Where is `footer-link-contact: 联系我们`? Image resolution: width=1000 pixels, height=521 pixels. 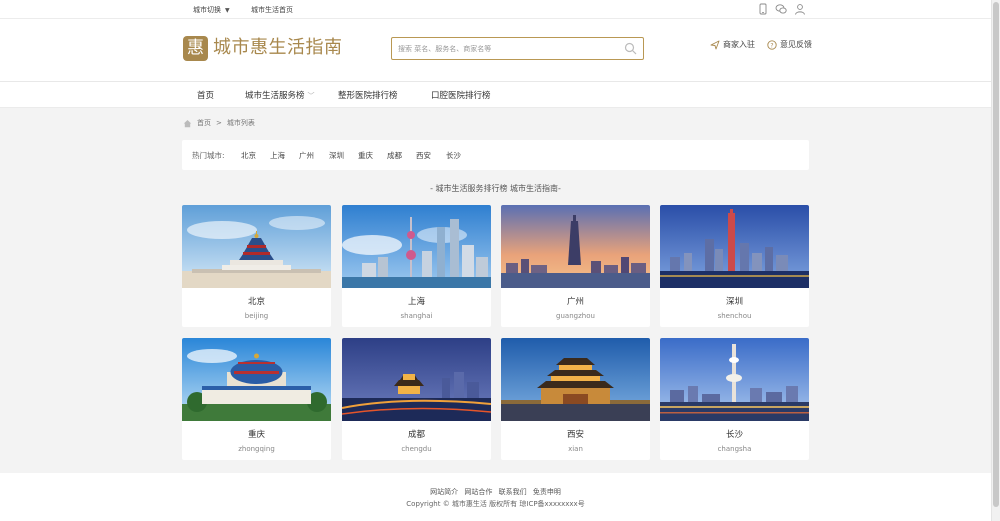 footer-link-contact: 联系我们 is located at coordinates (513, 492).